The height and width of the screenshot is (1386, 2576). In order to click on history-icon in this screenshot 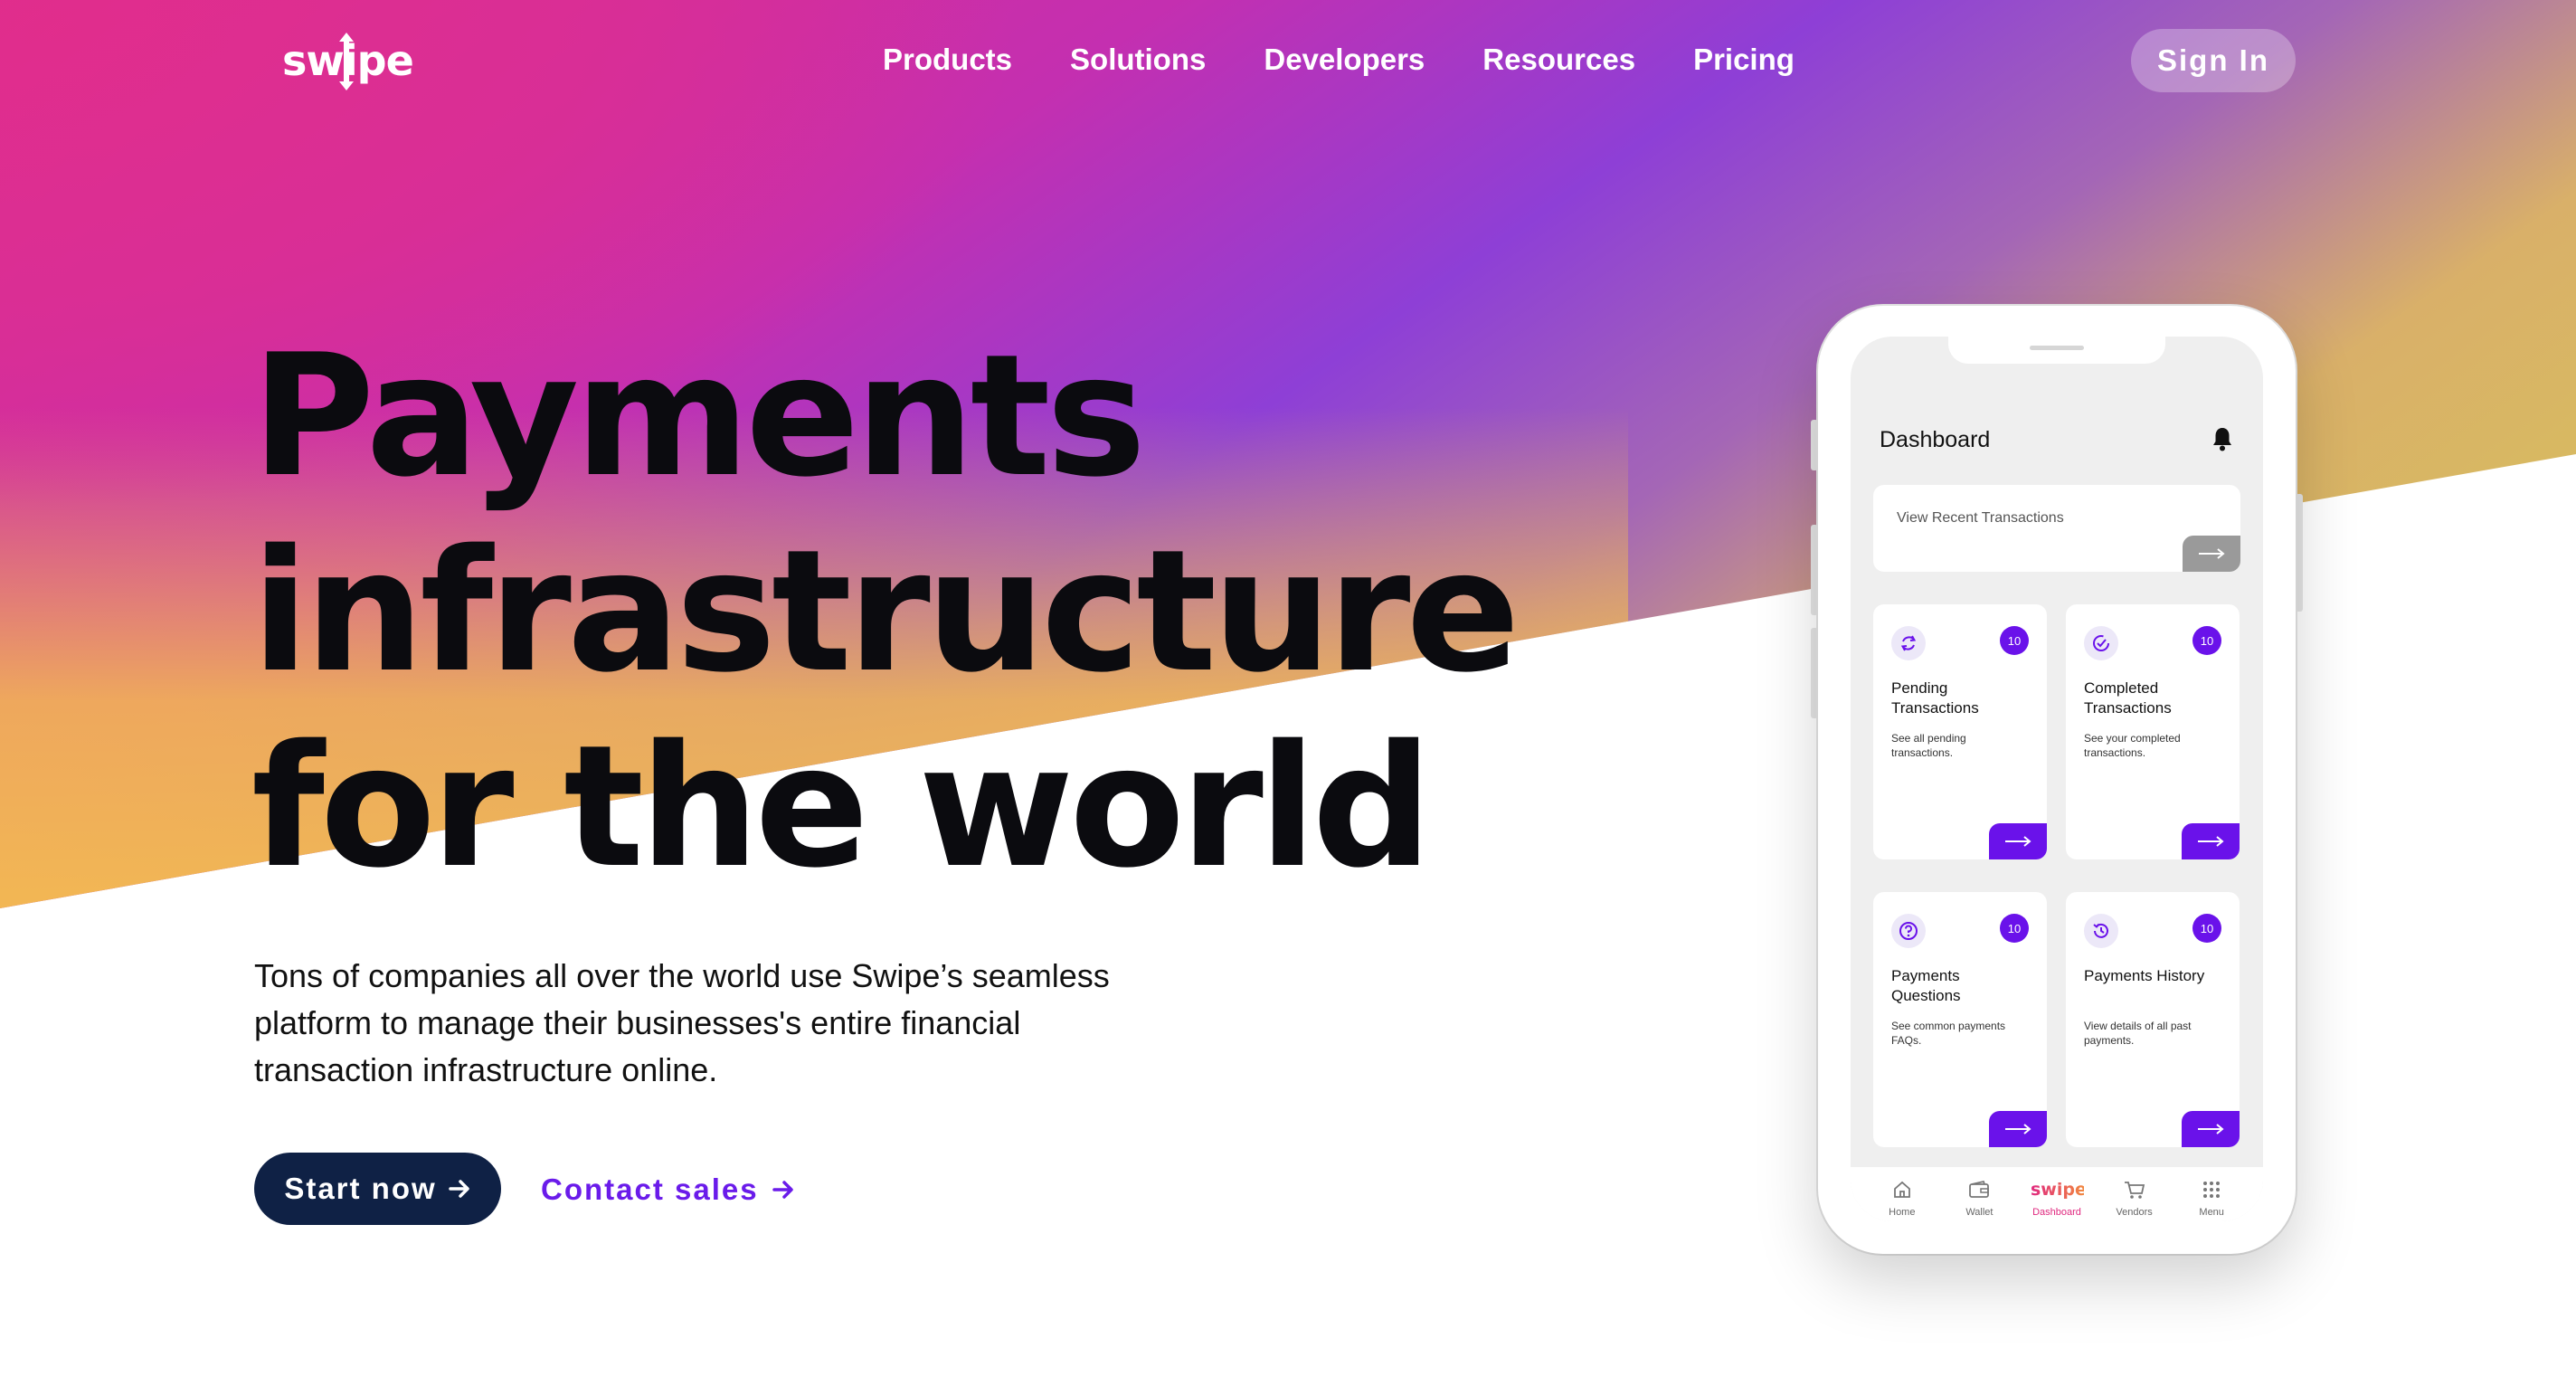, I will do `click(2101, 931)`.